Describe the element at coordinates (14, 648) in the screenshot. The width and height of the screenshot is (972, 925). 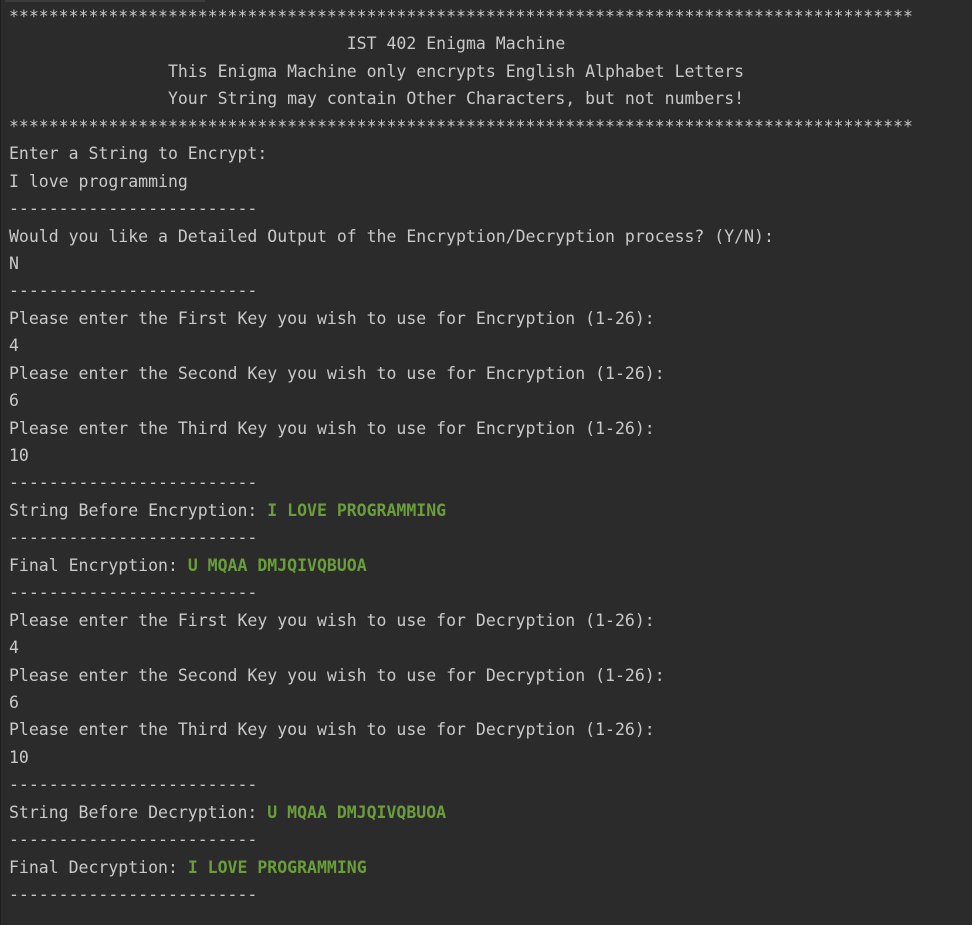
I see `input-dec-key-1: 4` at that location.